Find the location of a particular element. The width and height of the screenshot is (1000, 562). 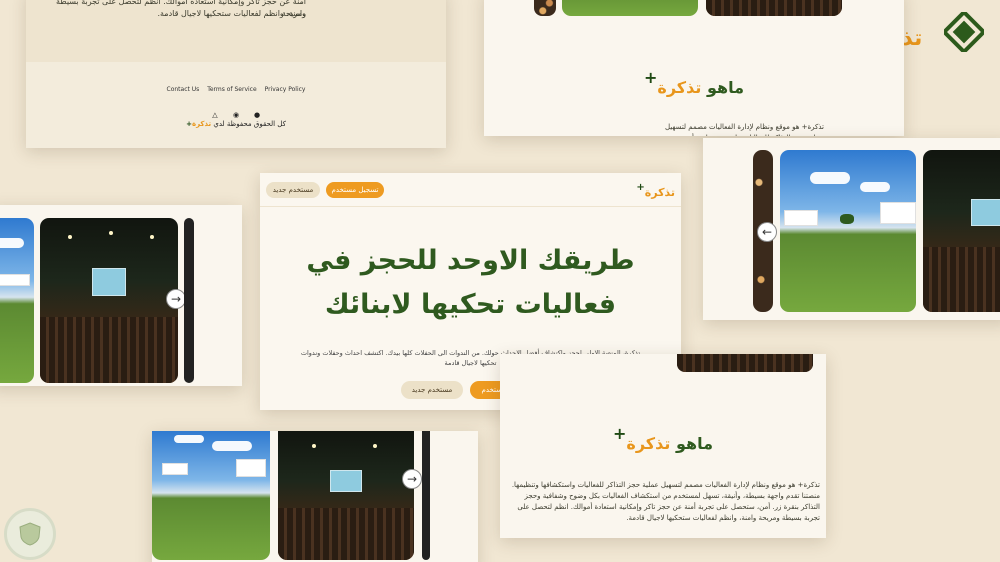

login-button: تسجيل مستخدم is located at coordinates (355, 190).